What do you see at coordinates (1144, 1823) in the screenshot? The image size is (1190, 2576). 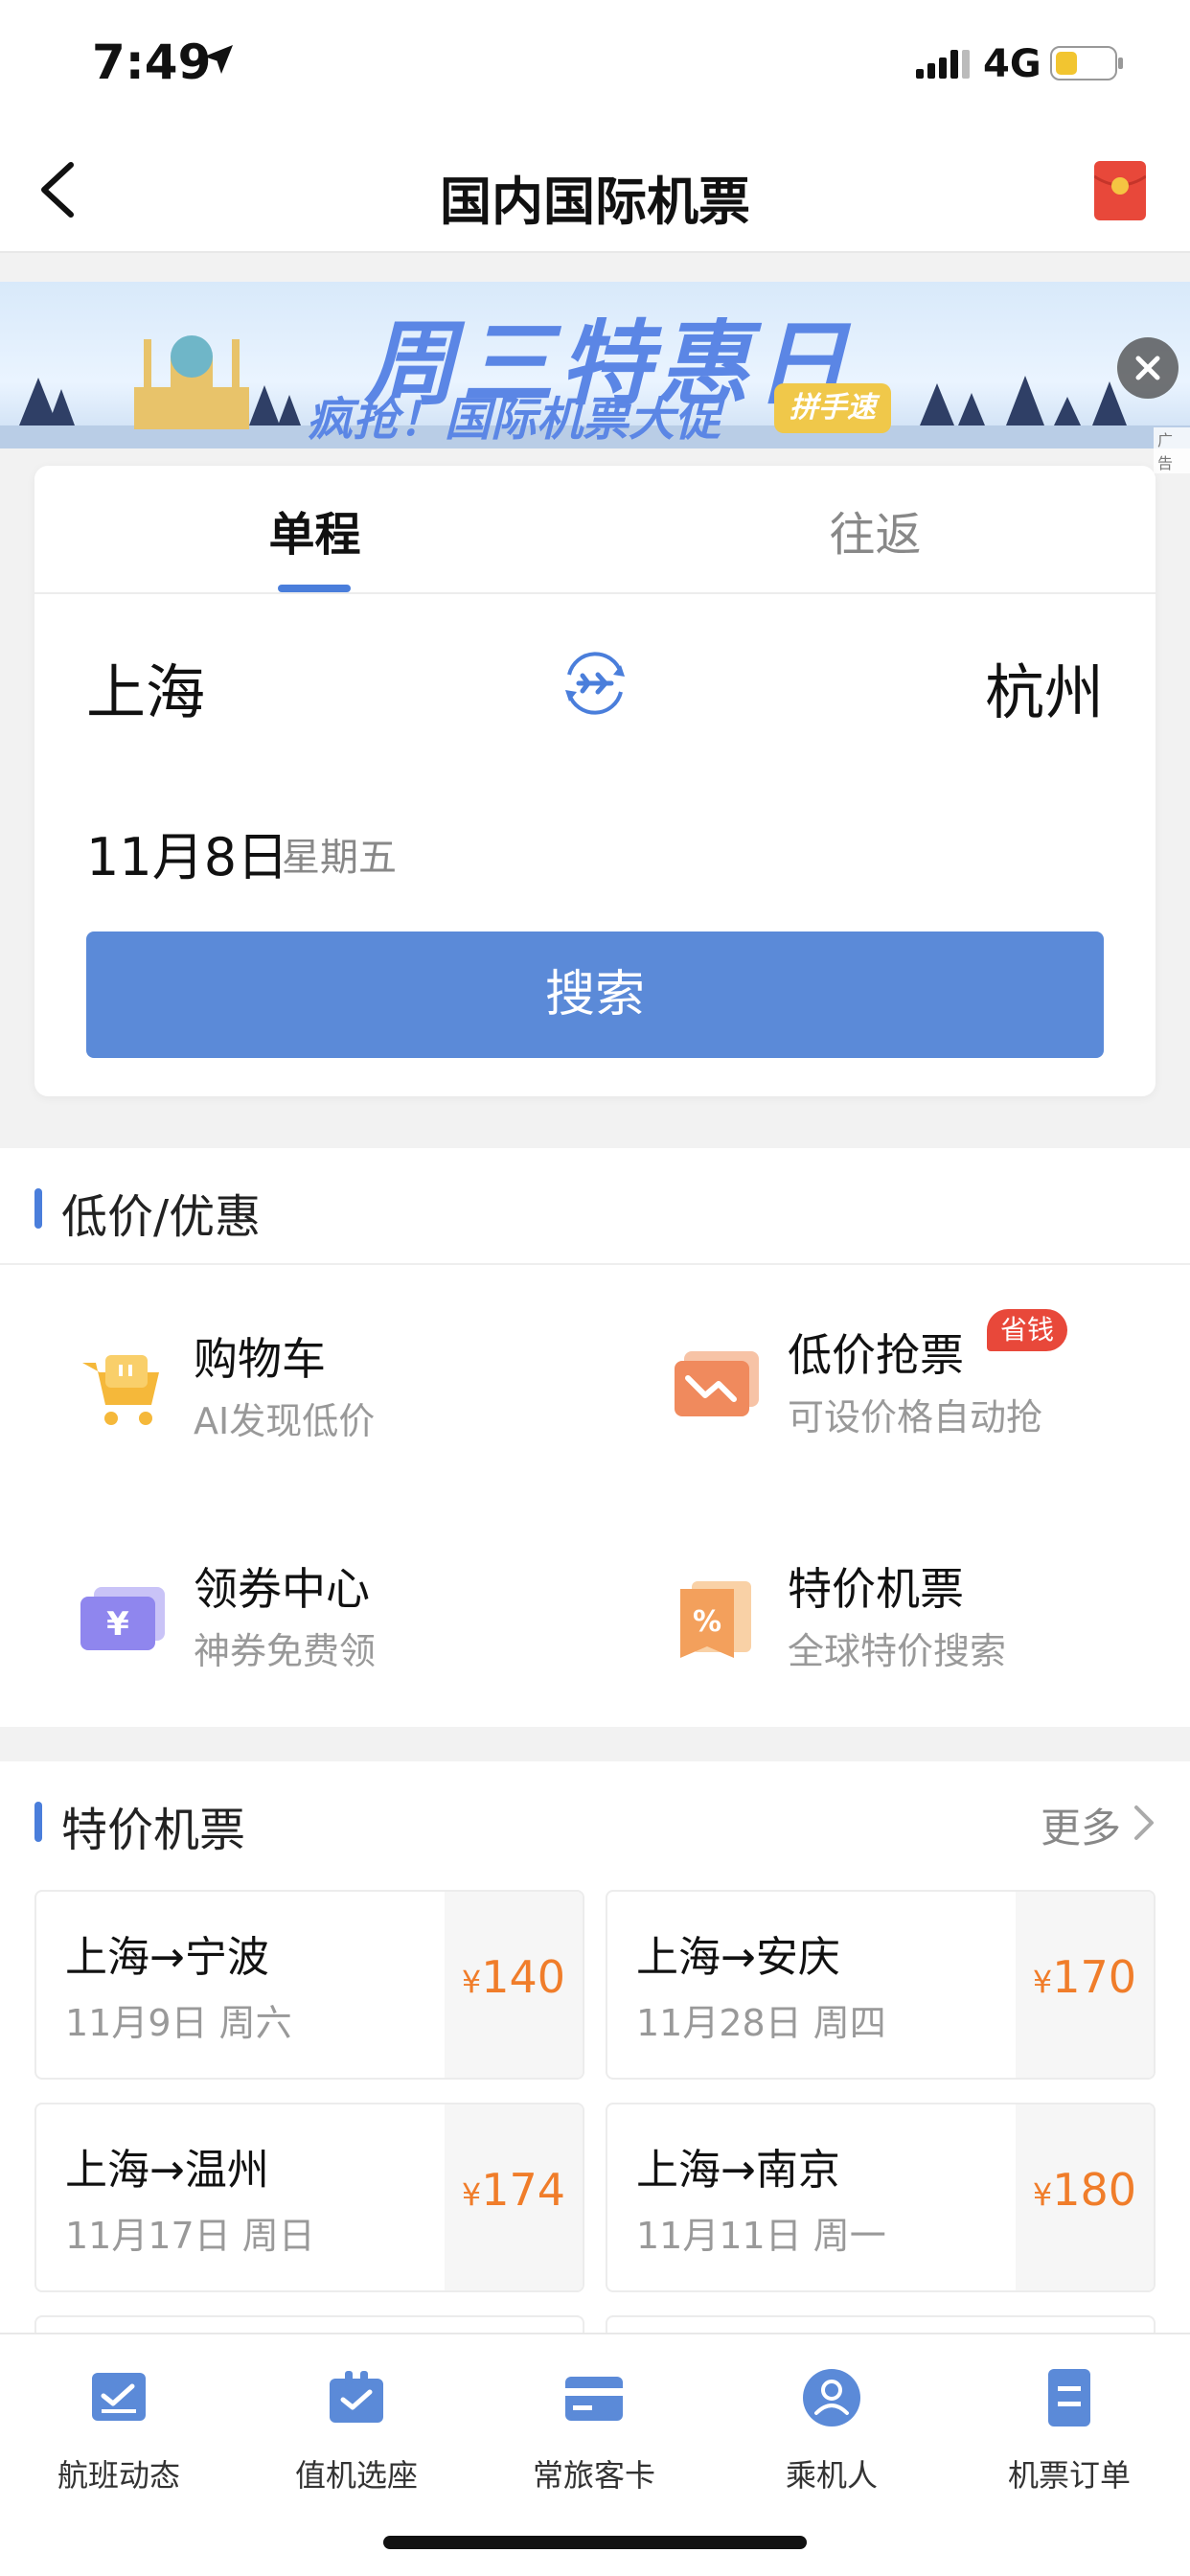 I see `chevron-right-icon` at bounding box center [1144, 1823].